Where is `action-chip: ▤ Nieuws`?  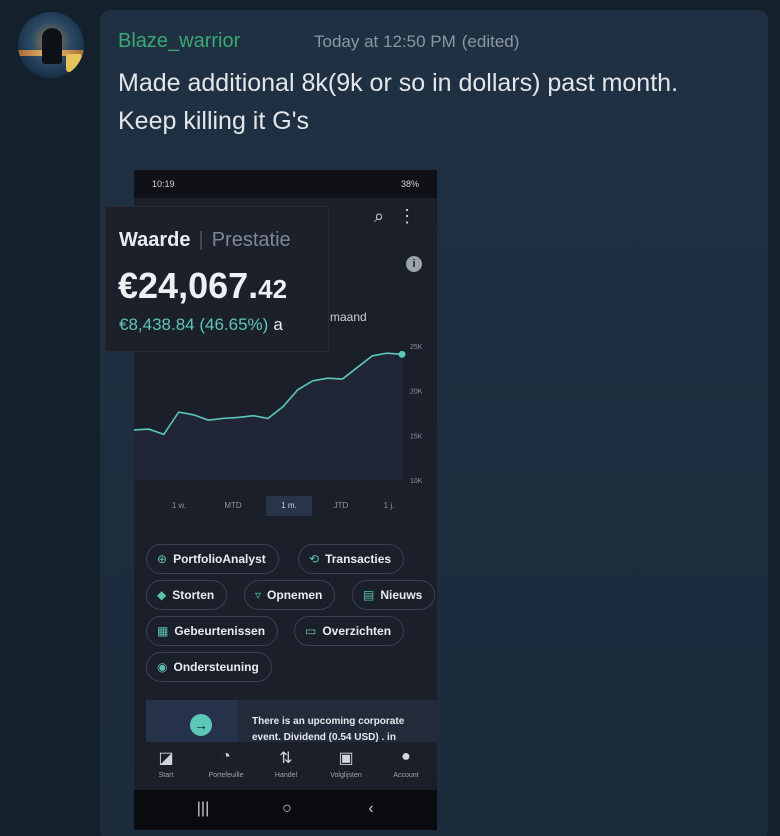
action-chip: ▤ Nieuws is located at coordinates (394, 595).